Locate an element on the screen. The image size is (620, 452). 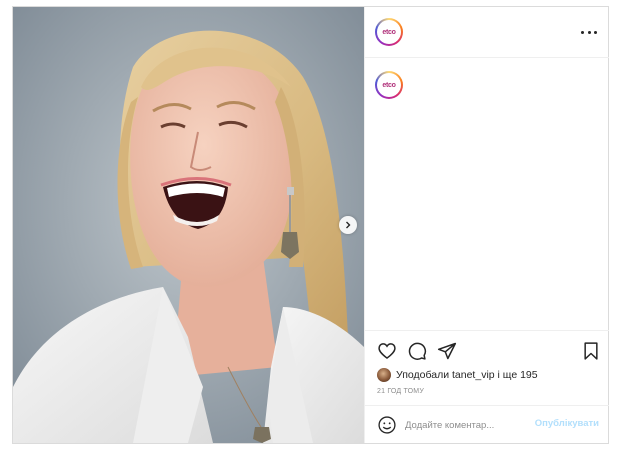
comment-bar: Опублікувати is located at coordinates (487, 424).